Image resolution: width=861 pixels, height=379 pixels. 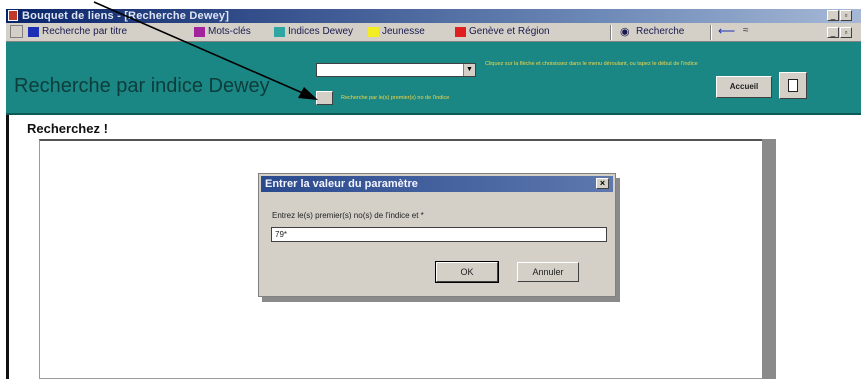 I want to click on close-icon: ×, so click(x=602, y=183).